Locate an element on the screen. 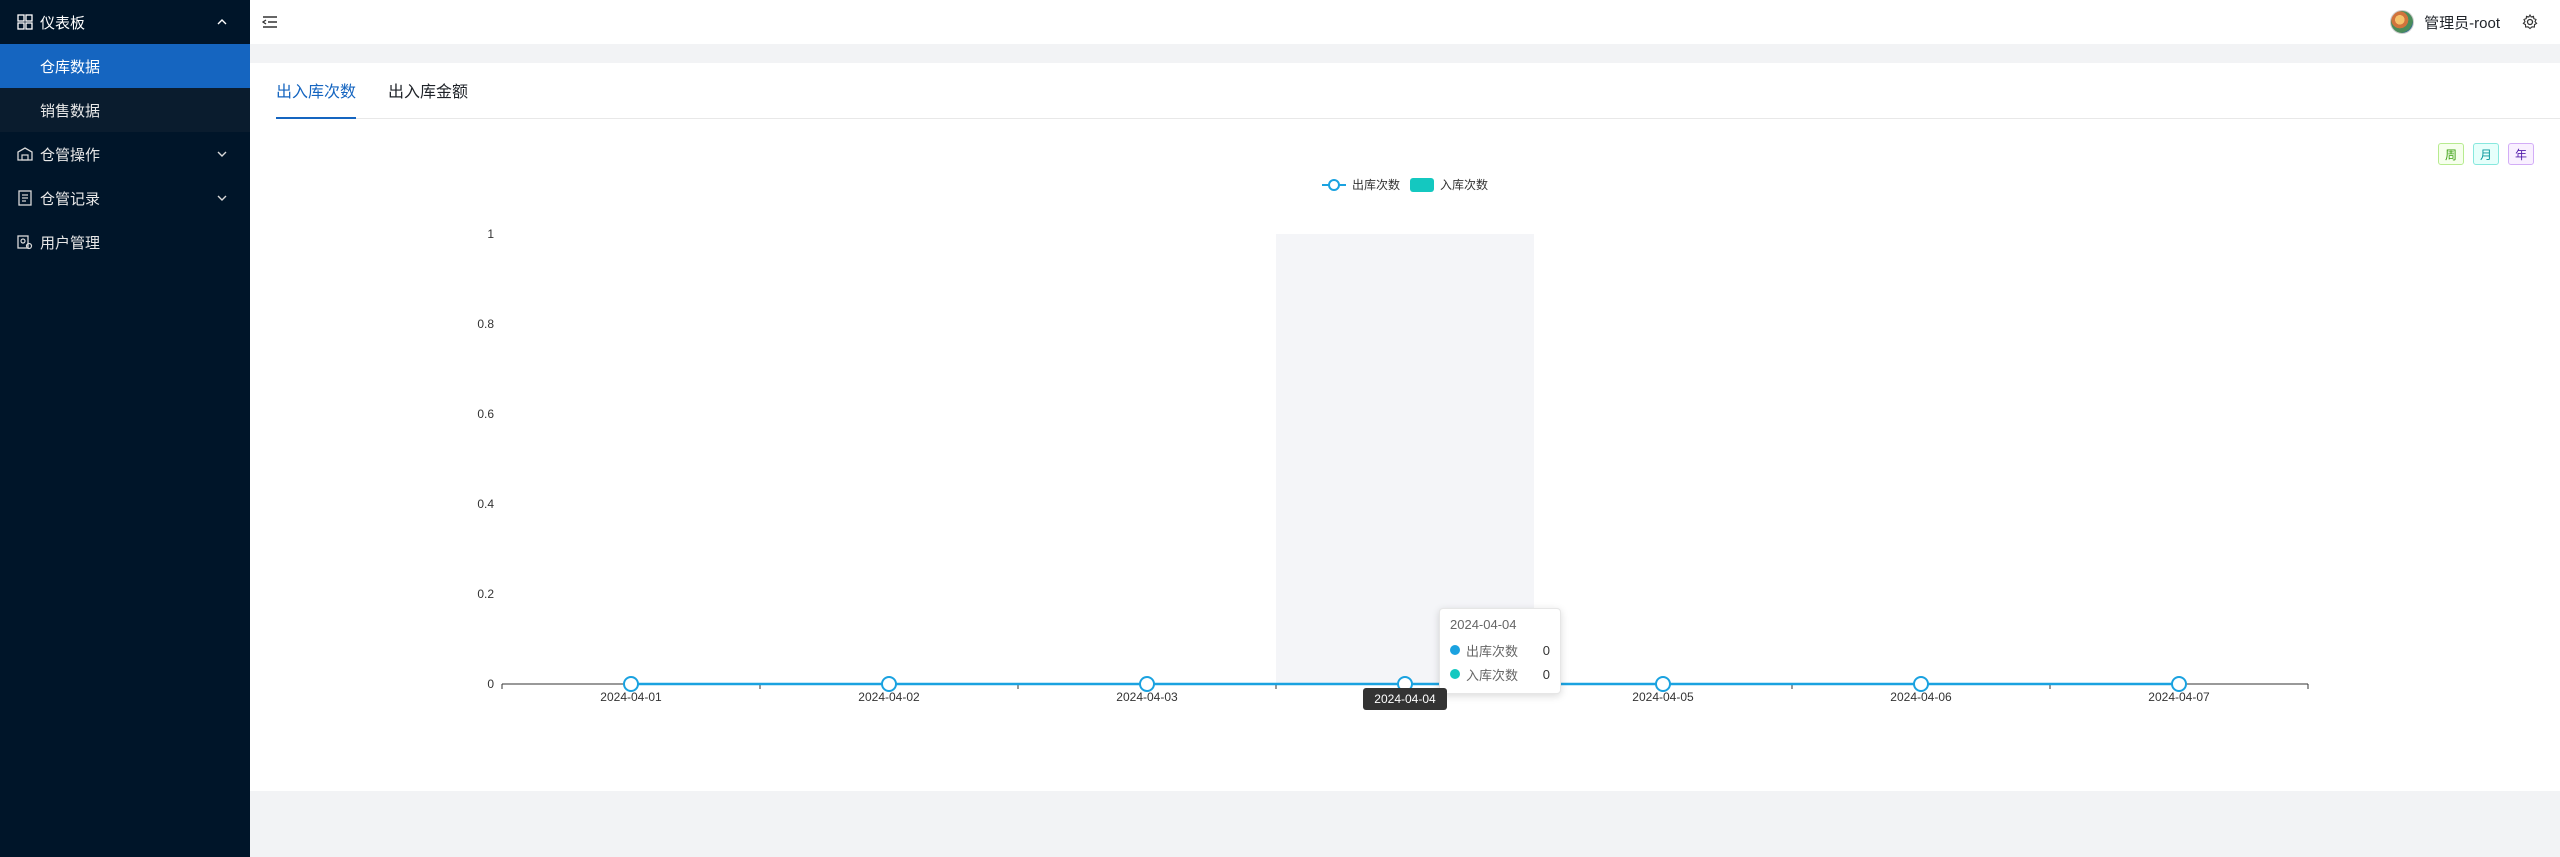 The width and height of the screenshot is (2560, 857). top-header: 管理员-root is located at coordinates (1405, 22).